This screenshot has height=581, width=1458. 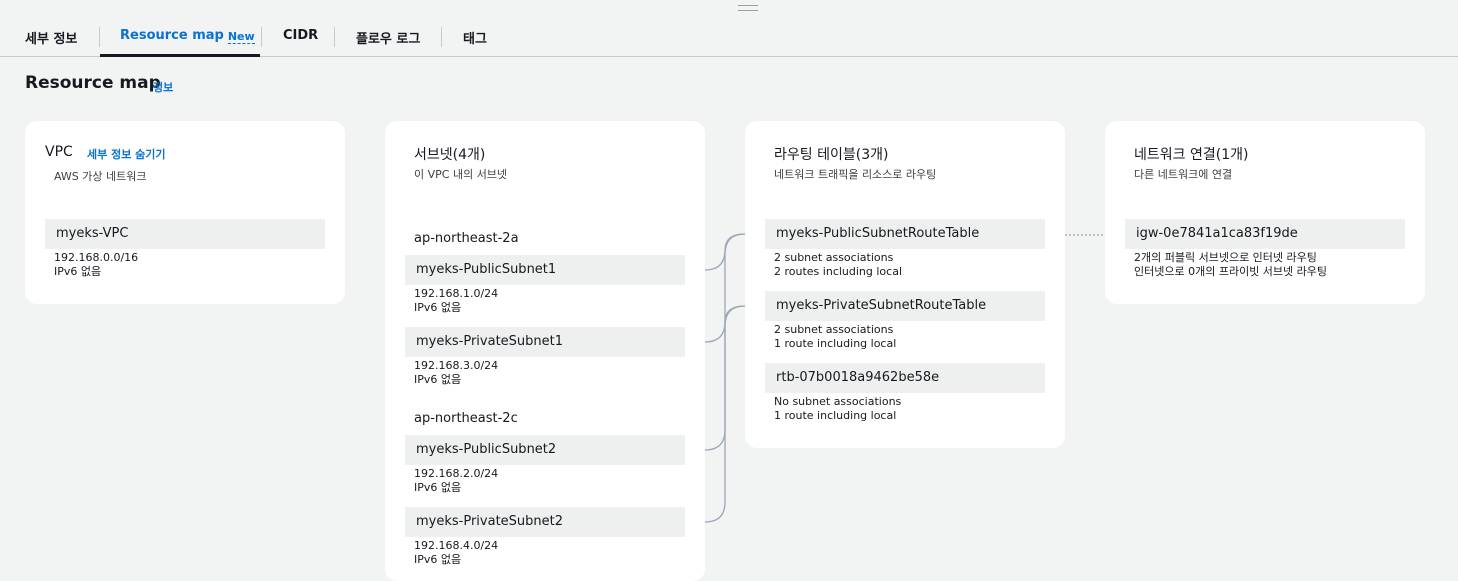 What do you see at coordinates (100, 176) in the screenshot?
I see `vpc-card-subtitle: AWS 가상 네트워크` at bounding box center [100, 176].